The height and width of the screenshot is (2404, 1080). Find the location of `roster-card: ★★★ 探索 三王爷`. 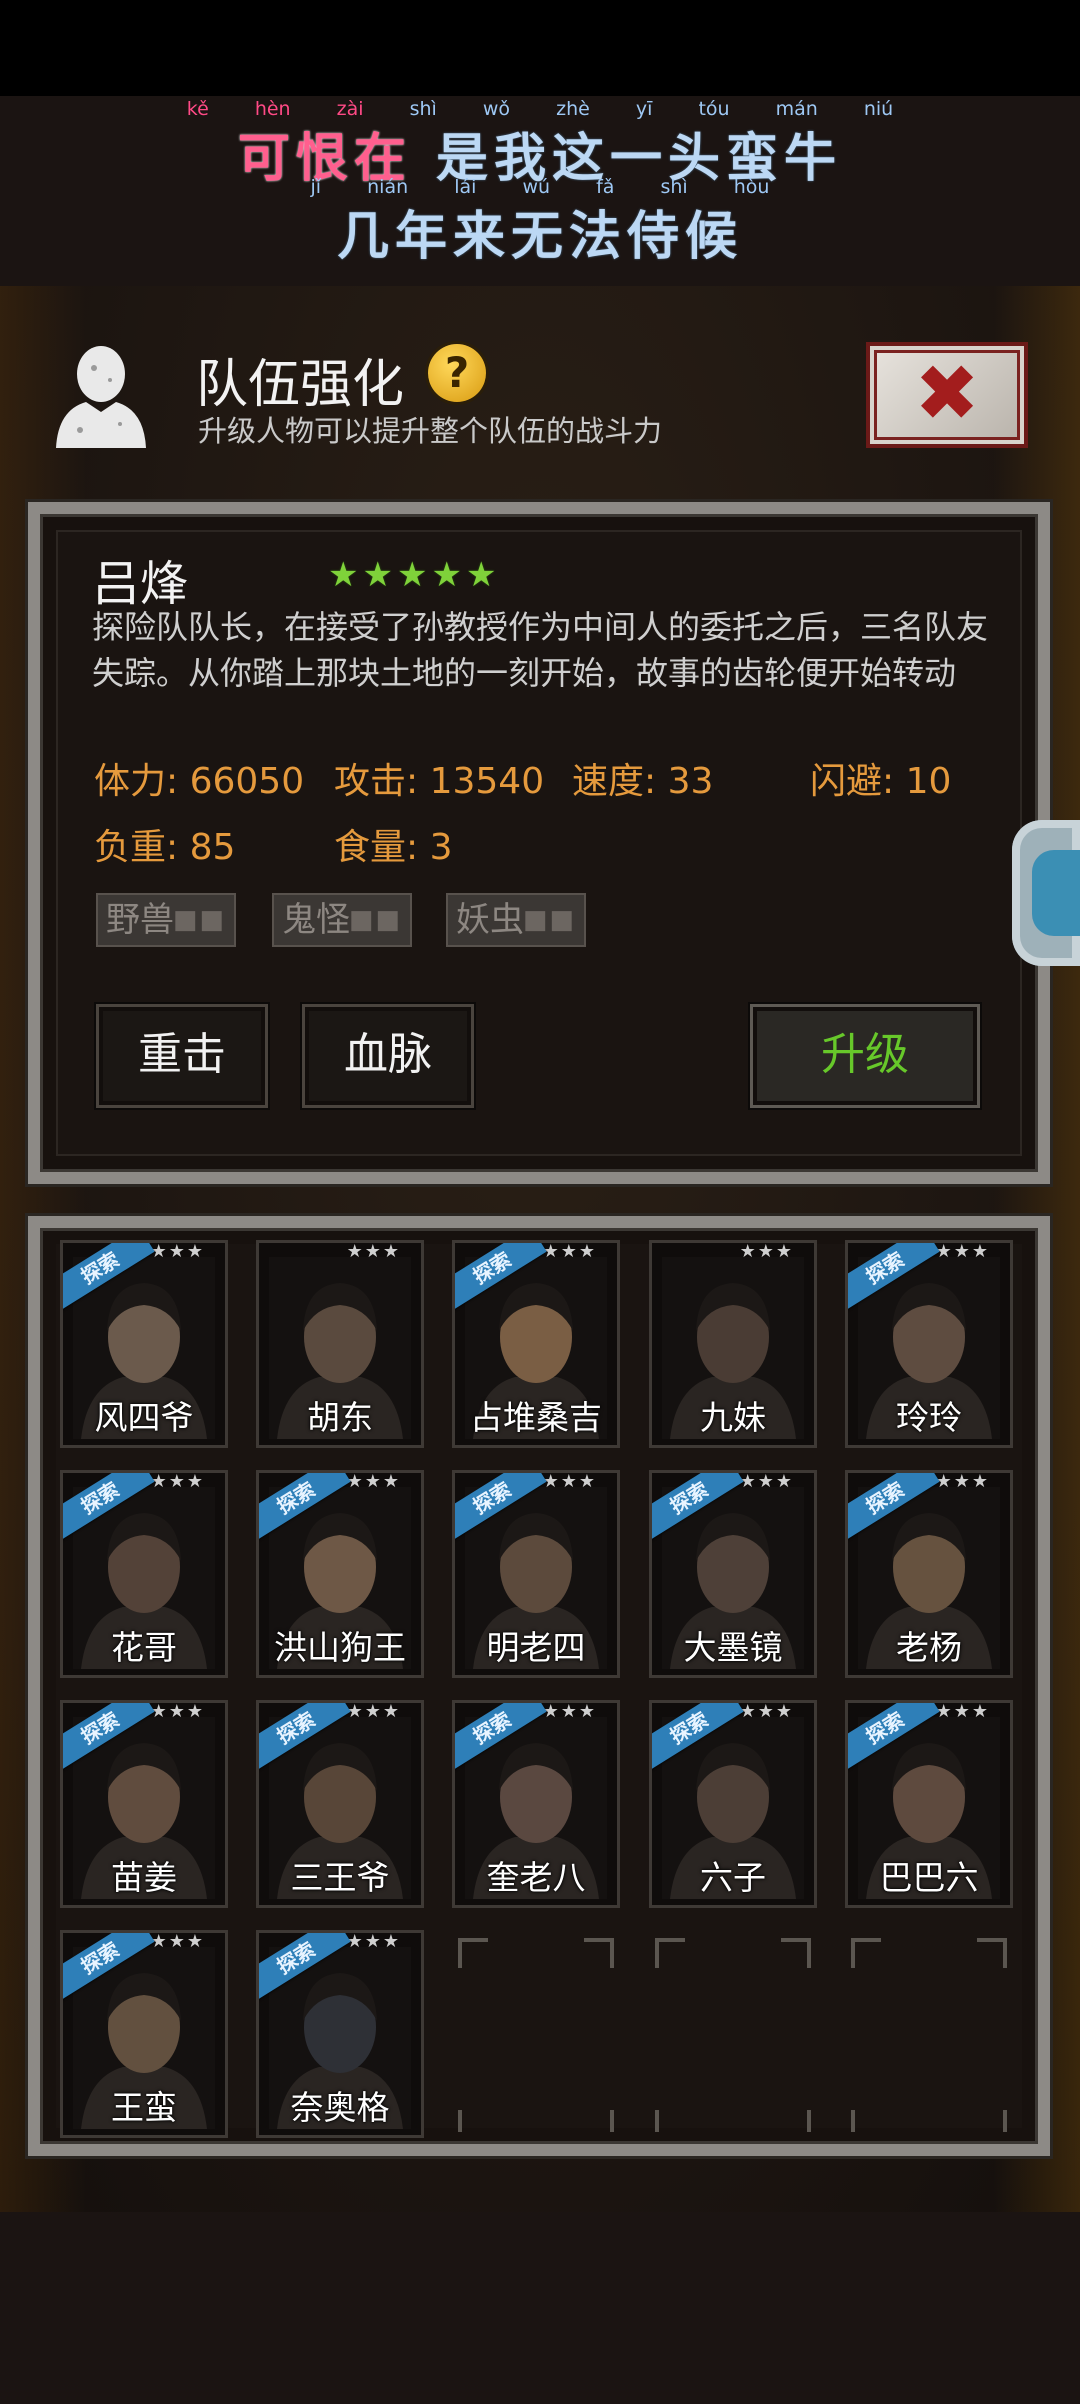

roster-card: ★★★ 探索 三王爷 is located at coordinates (340, 1804).